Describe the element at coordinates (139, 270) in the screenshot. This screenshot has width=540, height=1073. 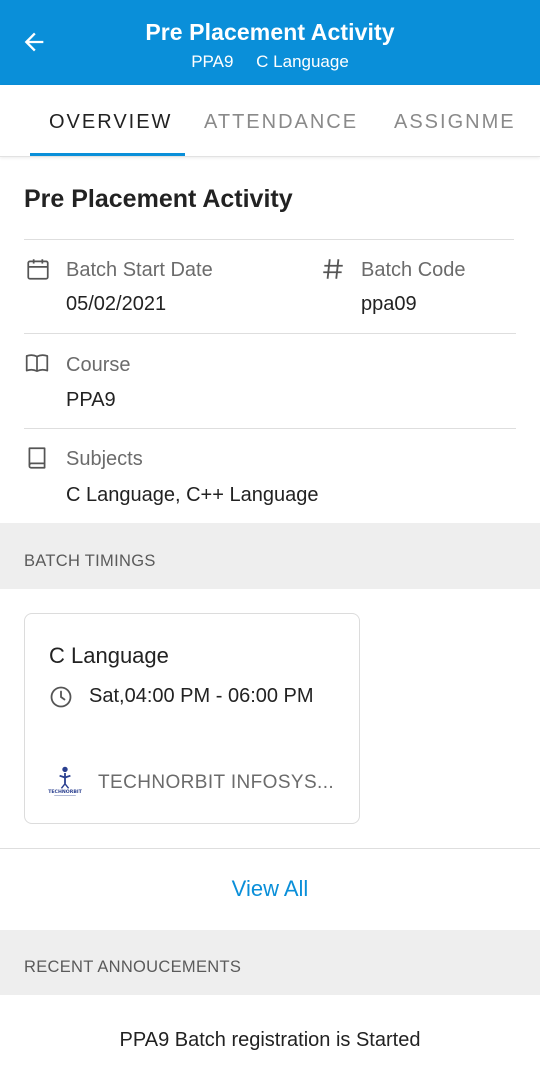
I see `start-date-label: Batch Start Date` at that location.